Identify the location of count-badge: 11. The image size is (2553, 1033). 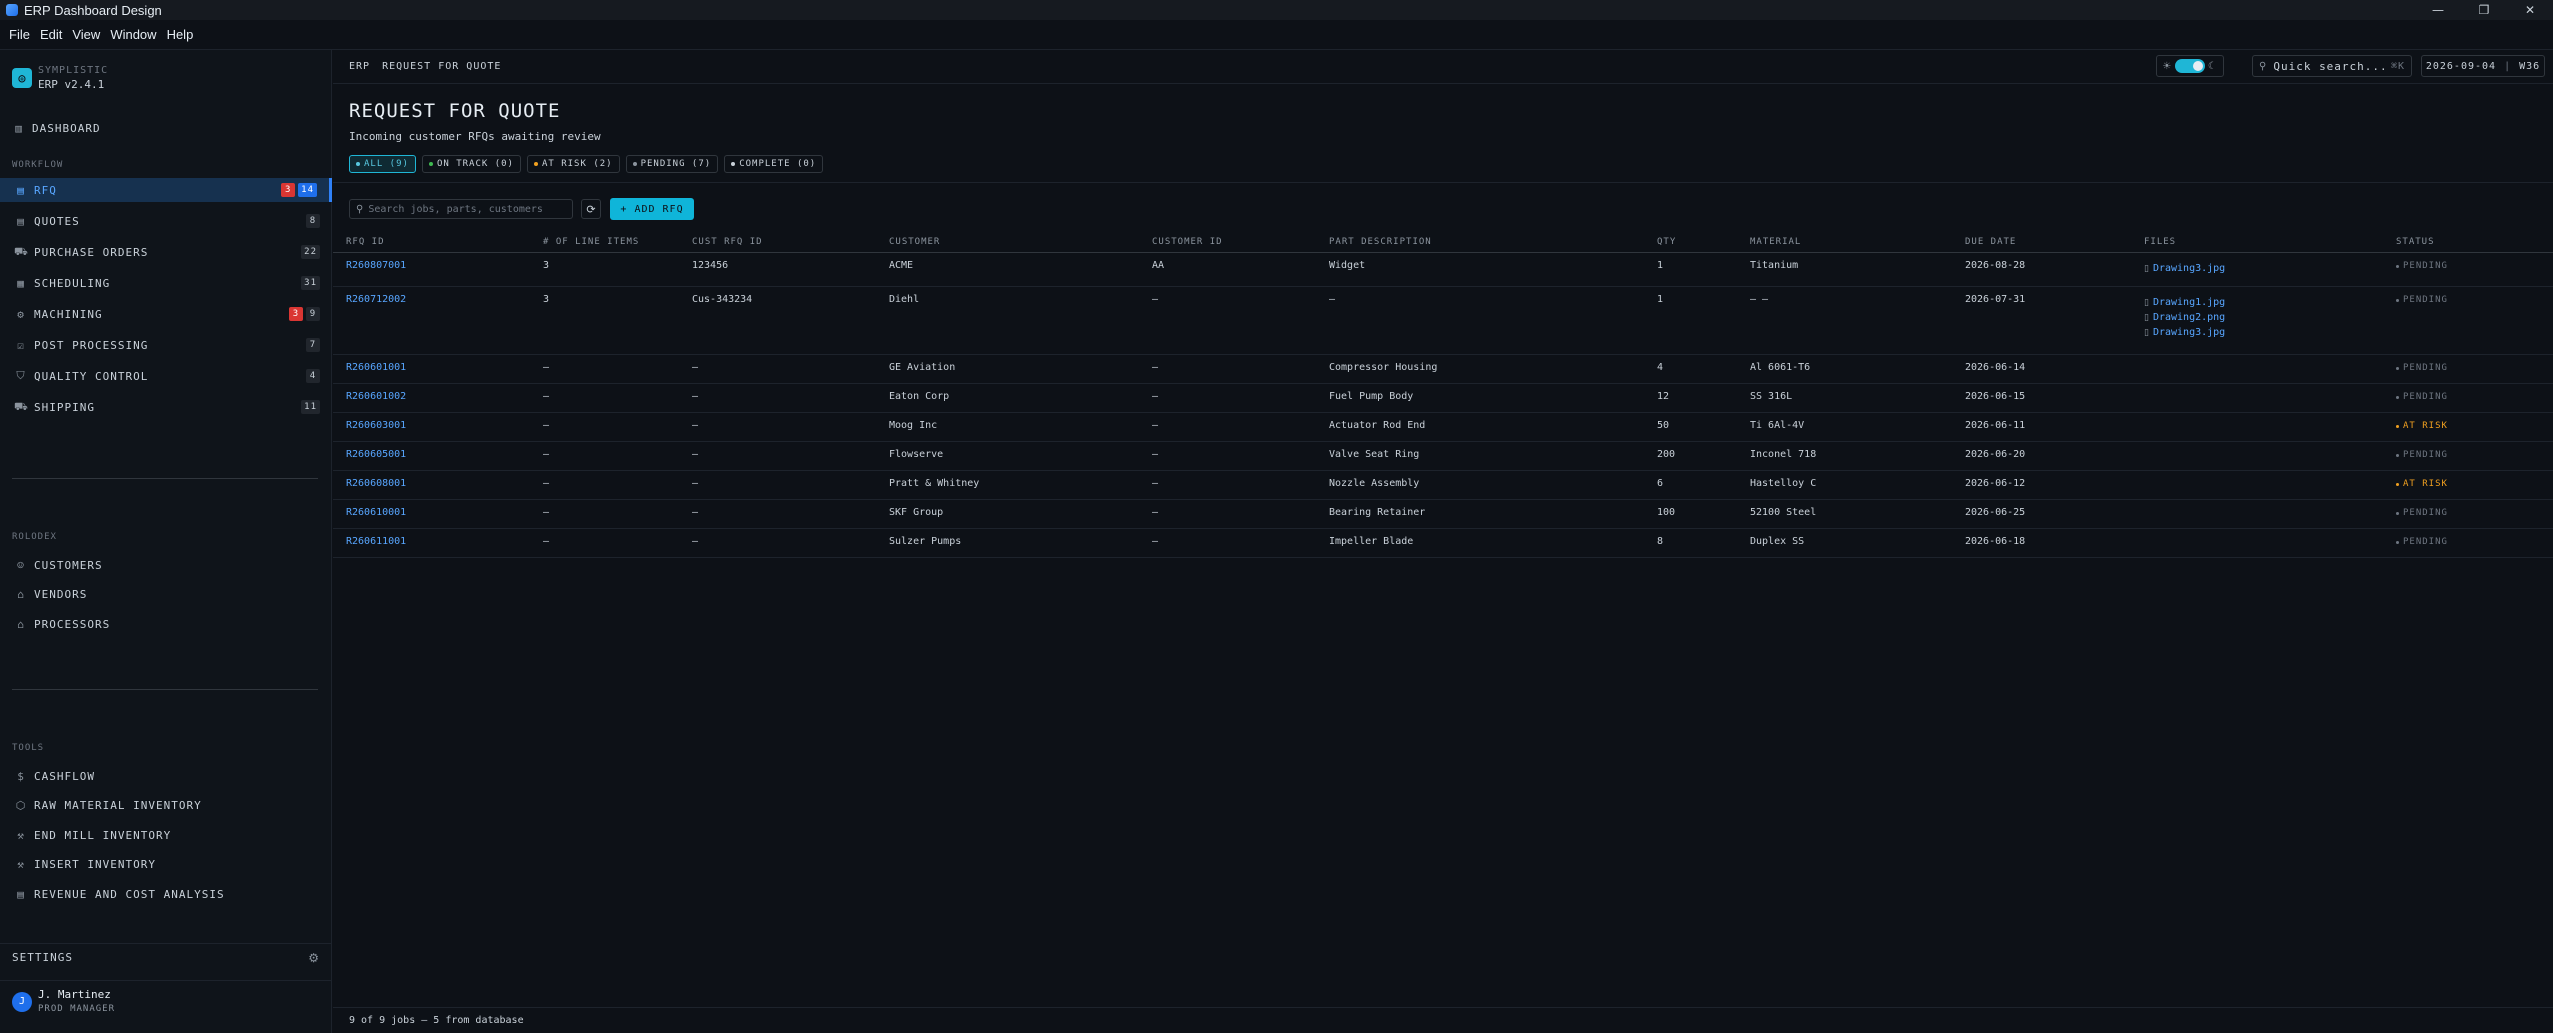
(310, 407).